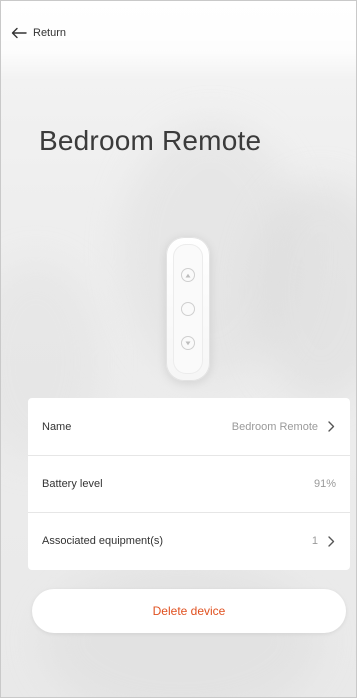 This screenshot has width=357, height=698. I want to click on detail-row-associated-equipment: Associated equipment(s) 1, so click(189, 540).